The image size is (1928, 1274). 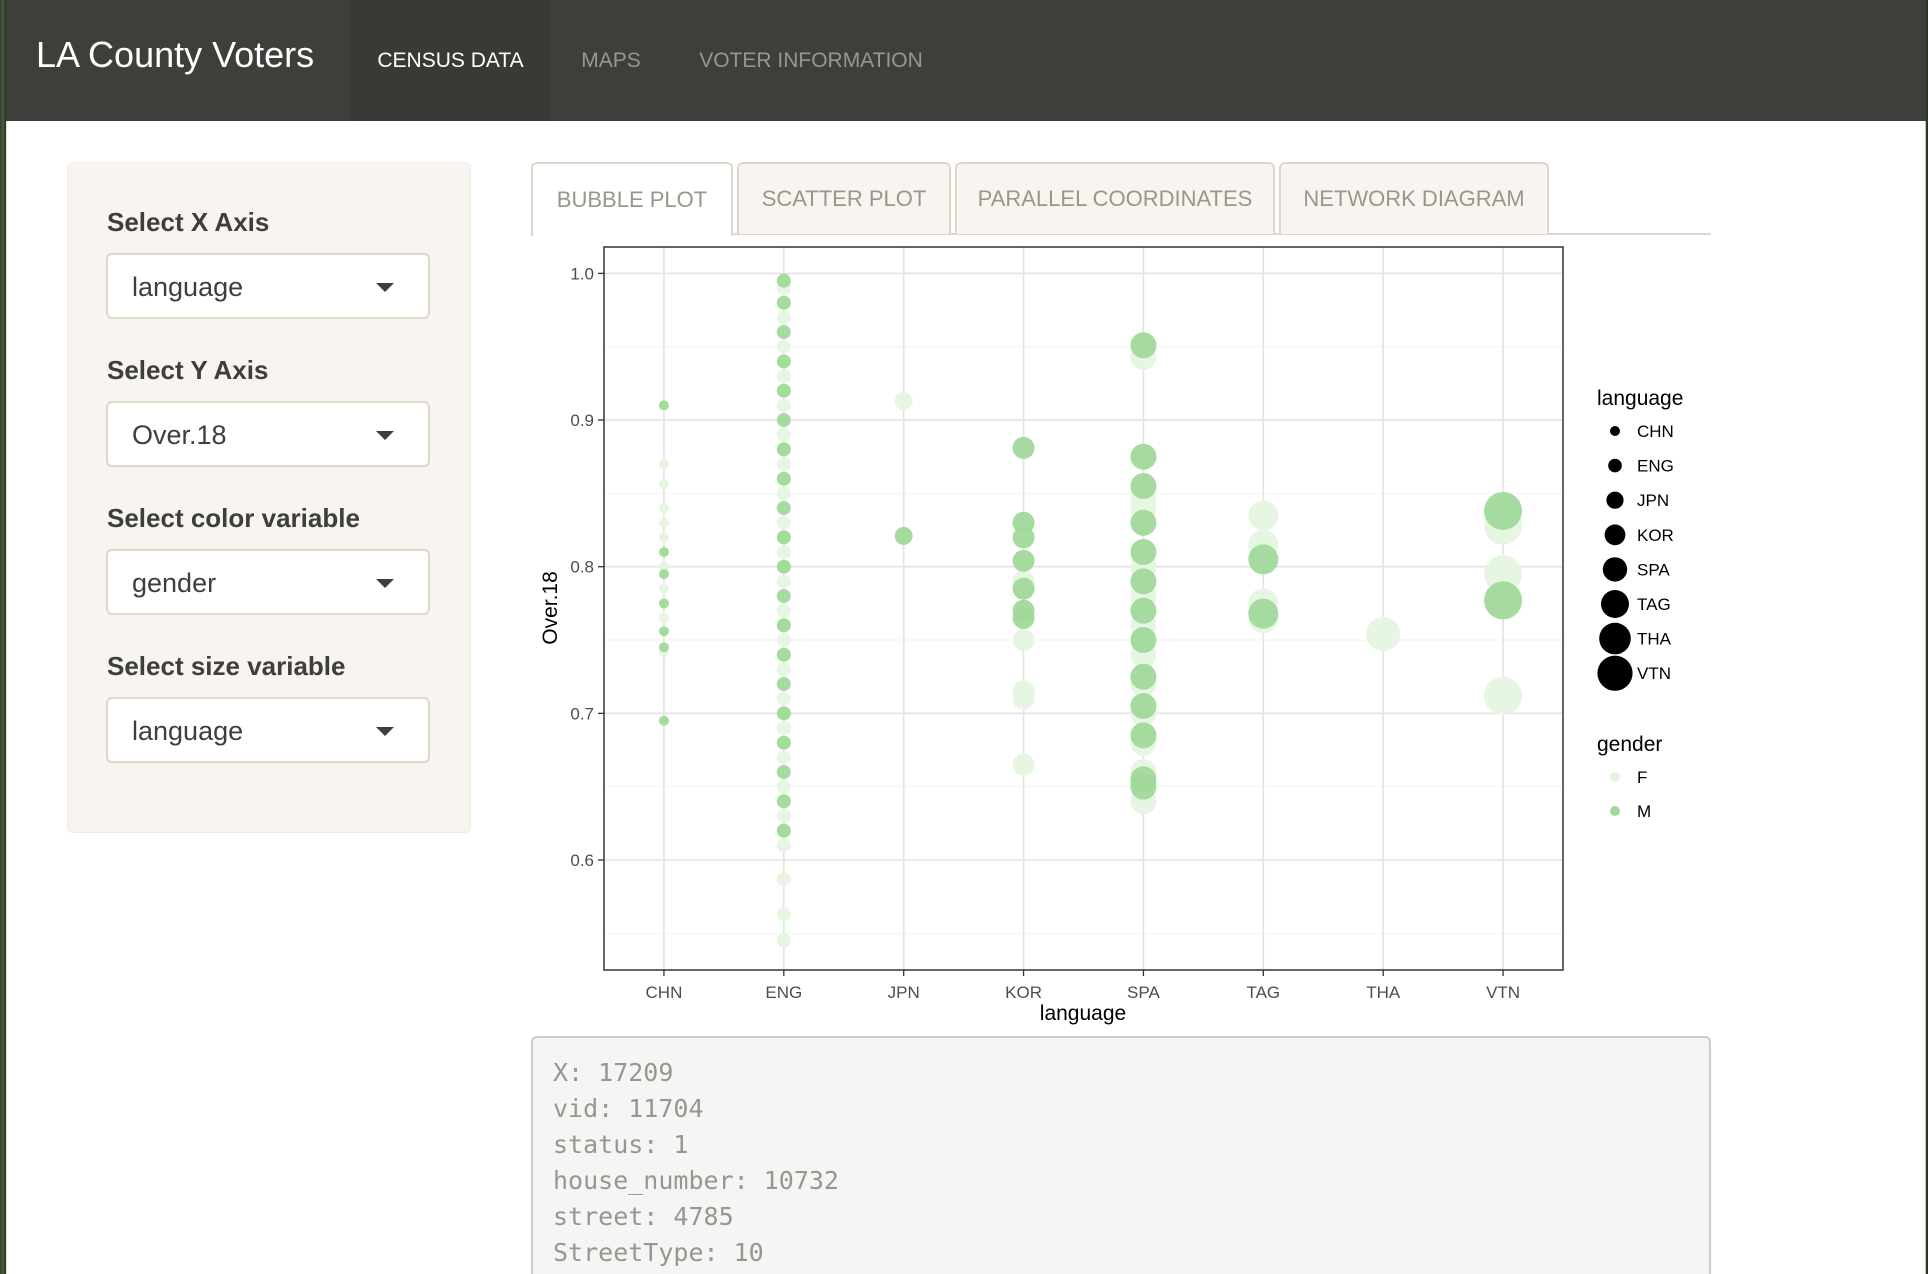 What do you see at coordinates (1023, 992) in the screenshot?
I see `x-tick-label: KOR` at bounding box center [1023, 992].